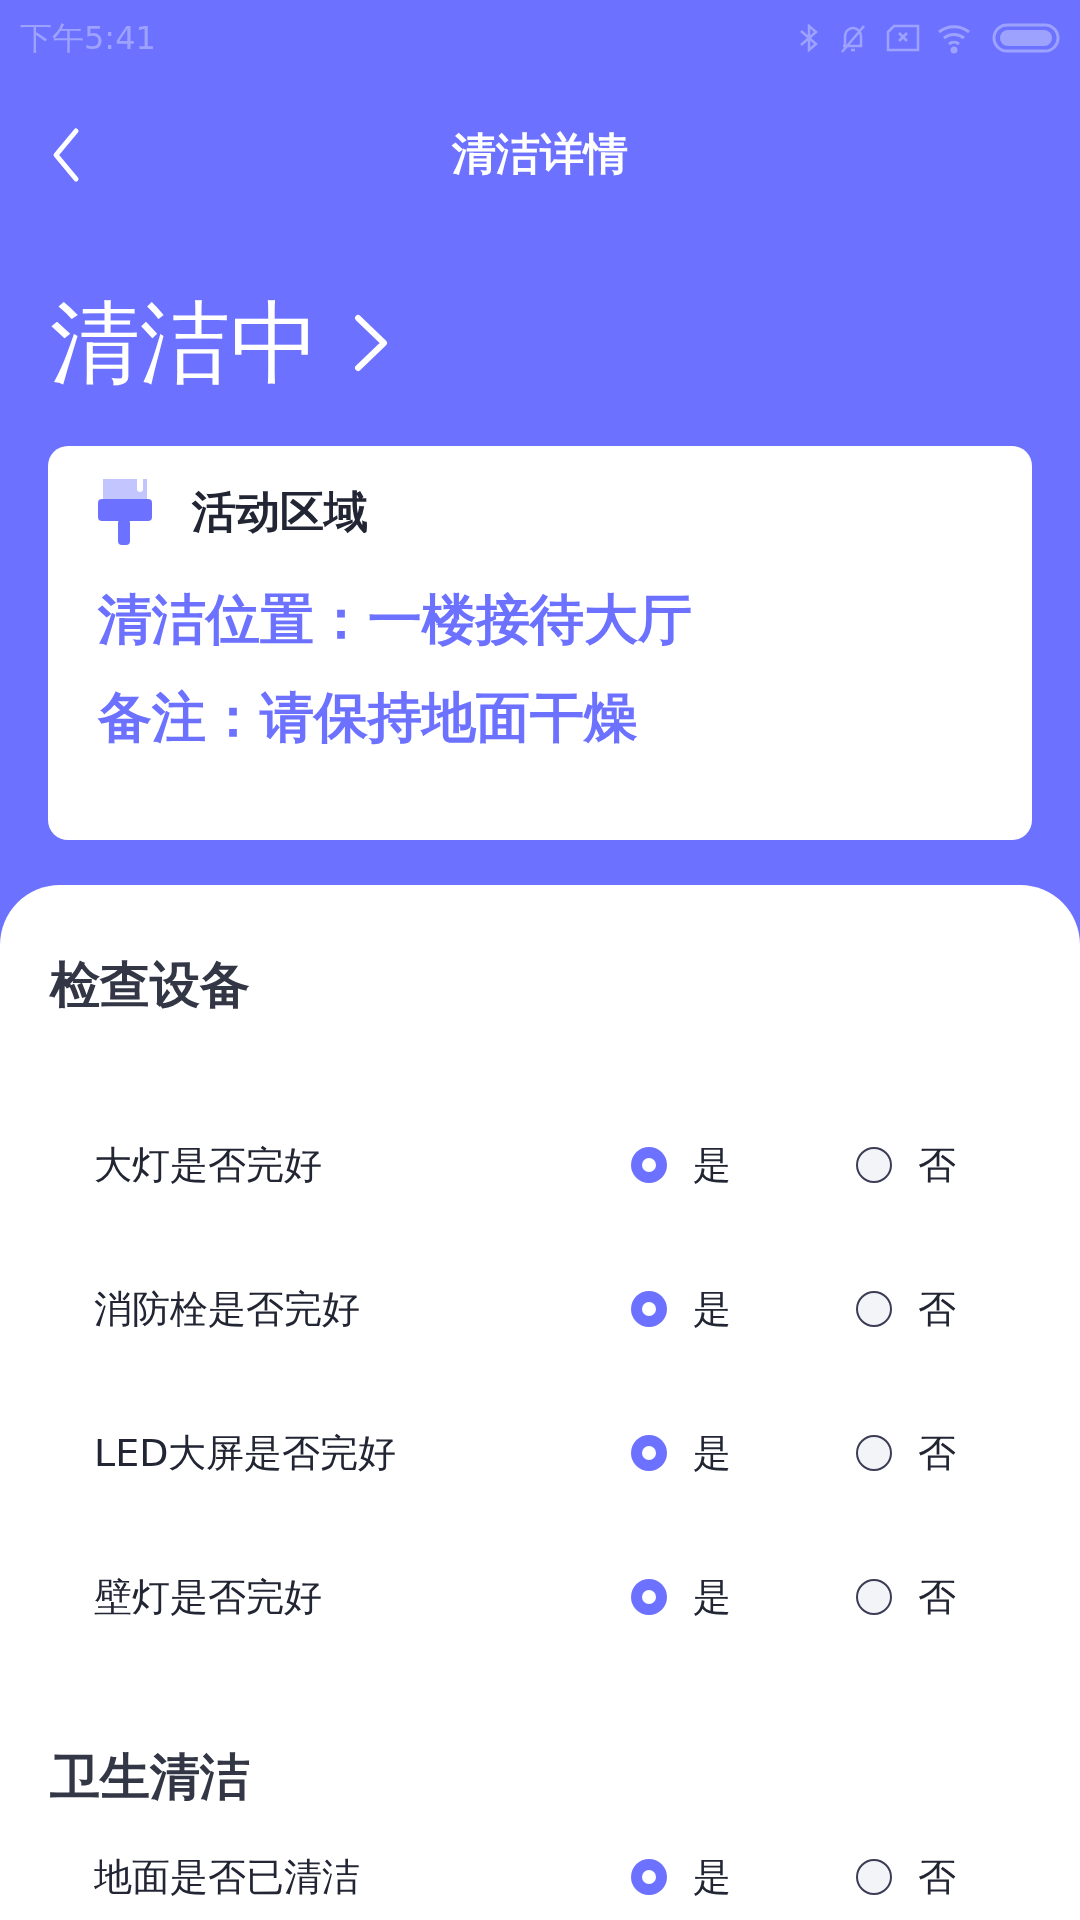 The image size is (1080, 1920). Describe the element at coordinates (395, 620) in the screenshot. I see `card-detail-text: 清洁位置：一楼接待大厅` at that location.